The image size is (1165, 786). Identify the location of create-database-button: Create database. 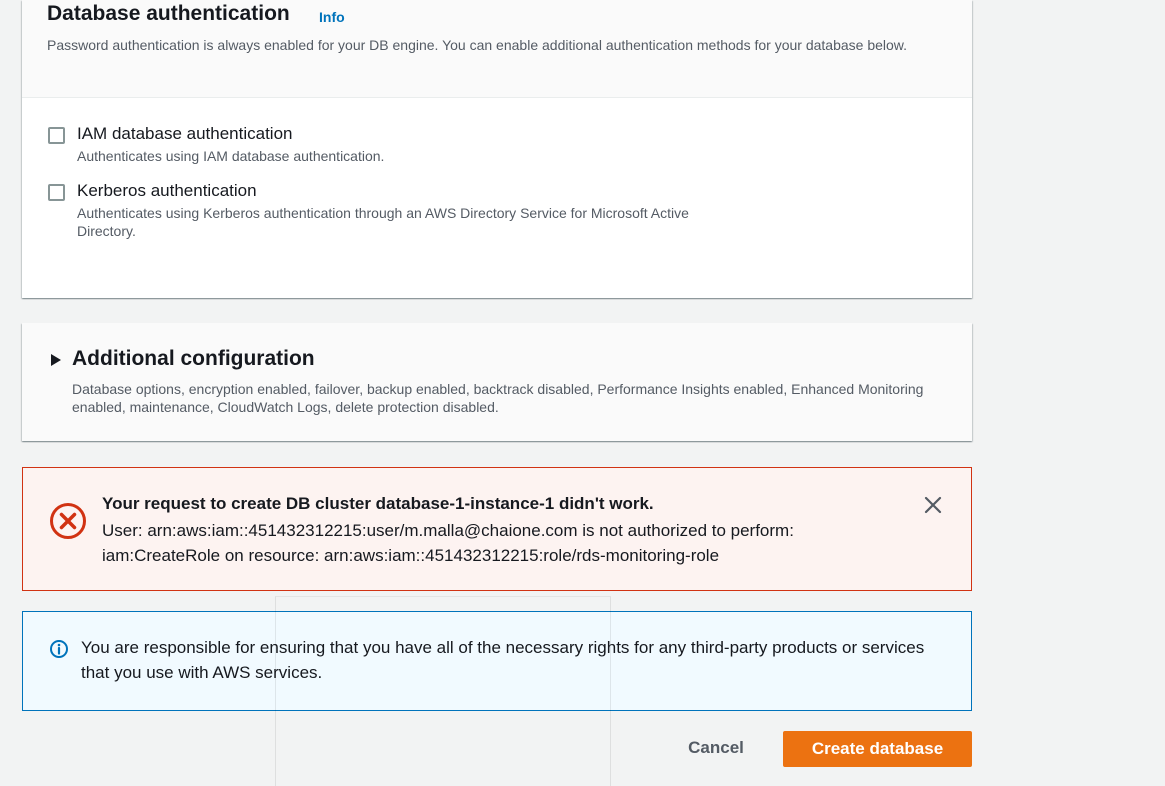
(877, 749).